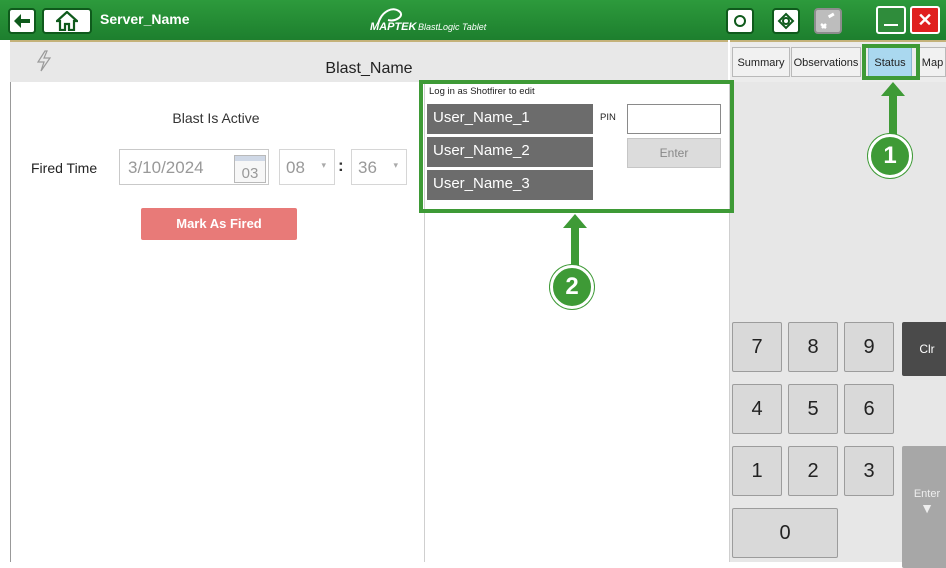  What do you see at coordinates (64, 168) in the screenshot?
I see `fired-time-label: Fired Time` at bounding box center [64, 168].